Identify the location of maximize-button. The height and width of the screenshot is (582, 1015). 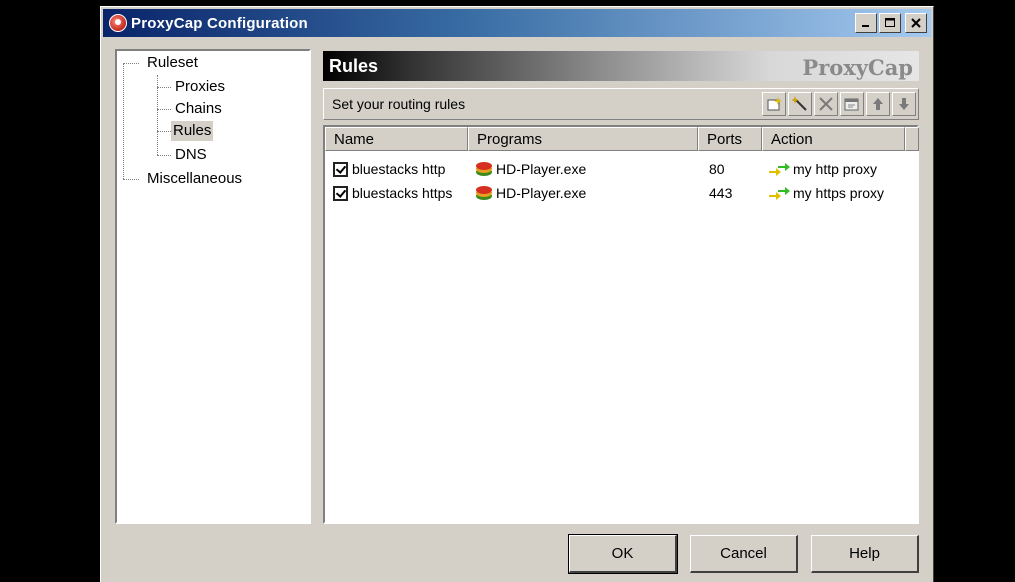
(890, 23).